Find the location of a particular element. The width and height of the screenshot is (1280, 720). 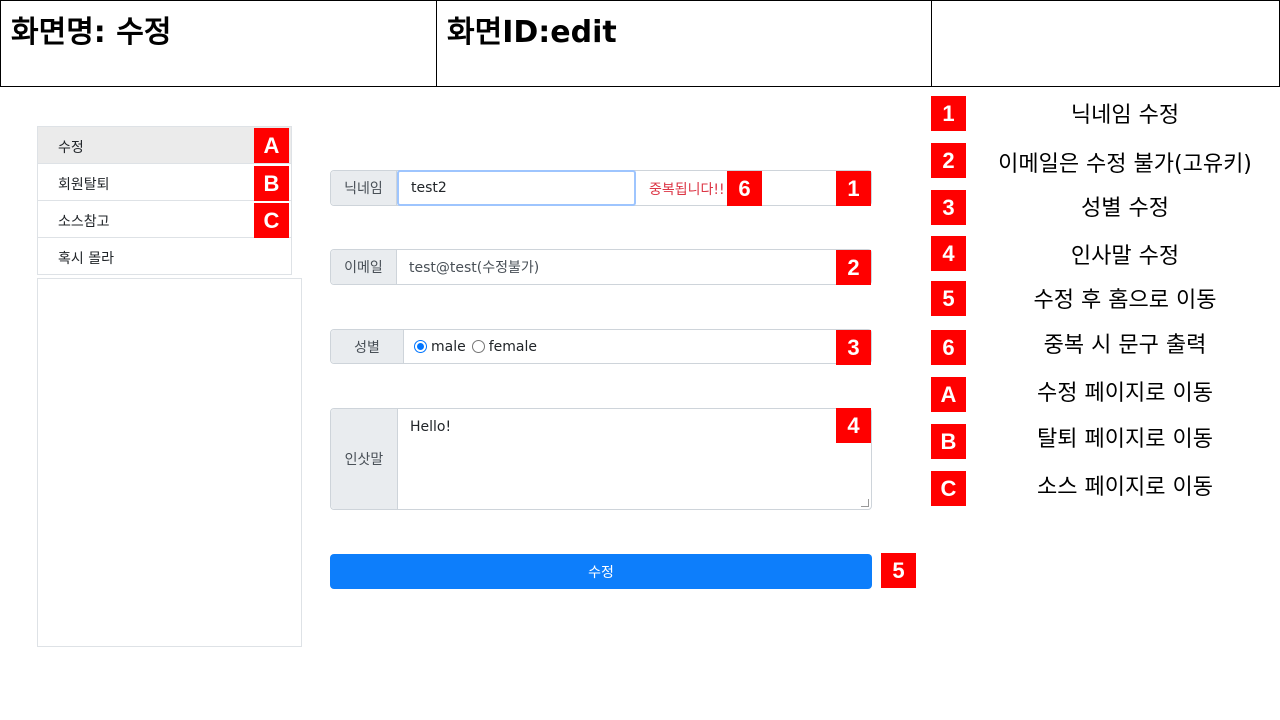

greeting-textarea: Hello! is located at coordinates (634, 459).